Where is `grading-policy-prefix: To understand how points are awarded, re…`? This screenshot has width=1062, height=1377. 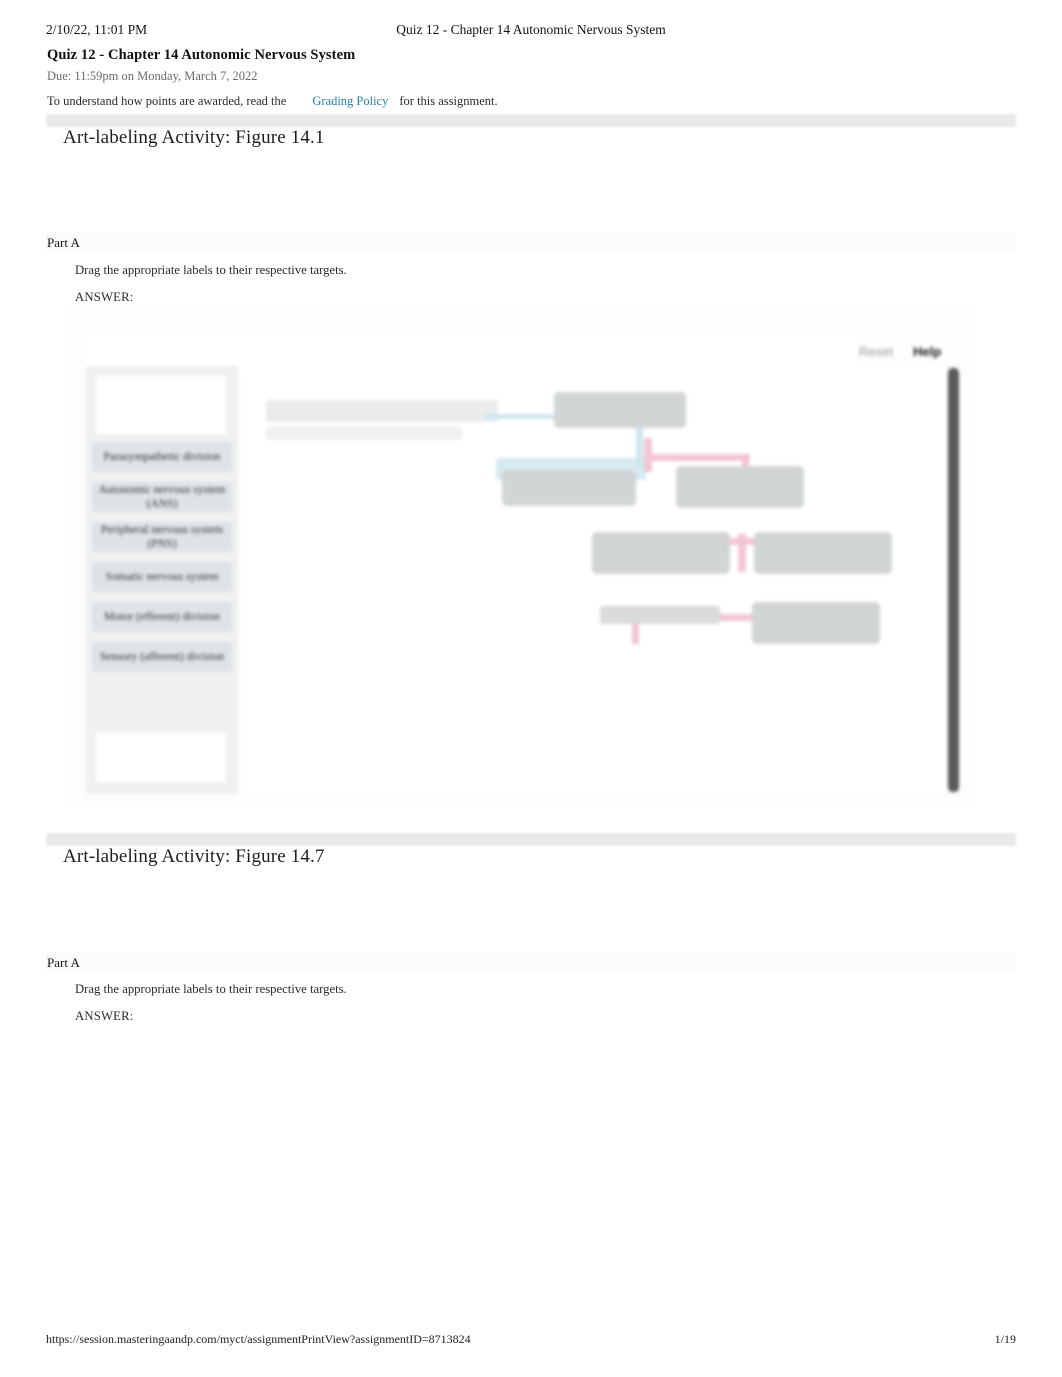 grading-policy-prefix: To understand how points are awarded, re… is located at coordinates (167, 101).